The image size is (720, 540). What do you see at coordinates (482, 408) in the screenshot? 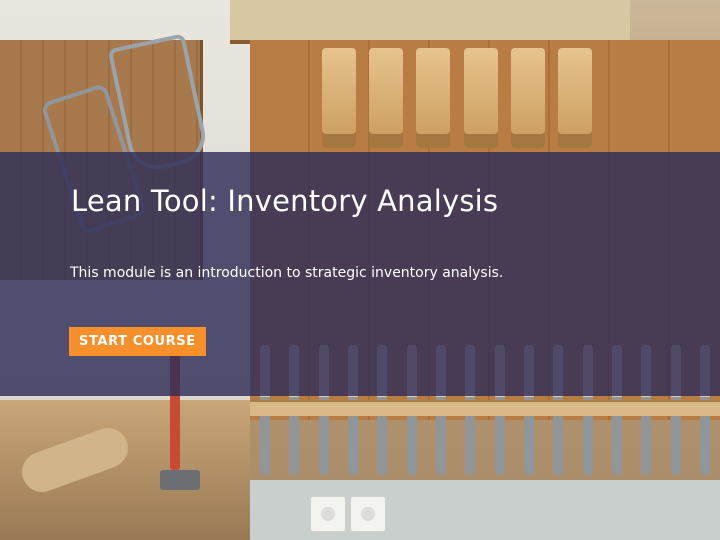
I see `rack-rail` at bounding box center [482, 408].